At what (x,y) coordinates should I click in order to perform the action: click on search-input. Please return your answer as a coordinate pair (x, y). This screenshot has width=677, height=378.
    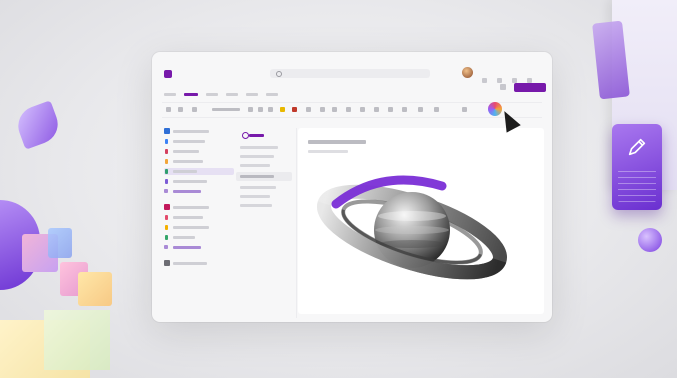
    Looking at the image, I should click on (350, 73).